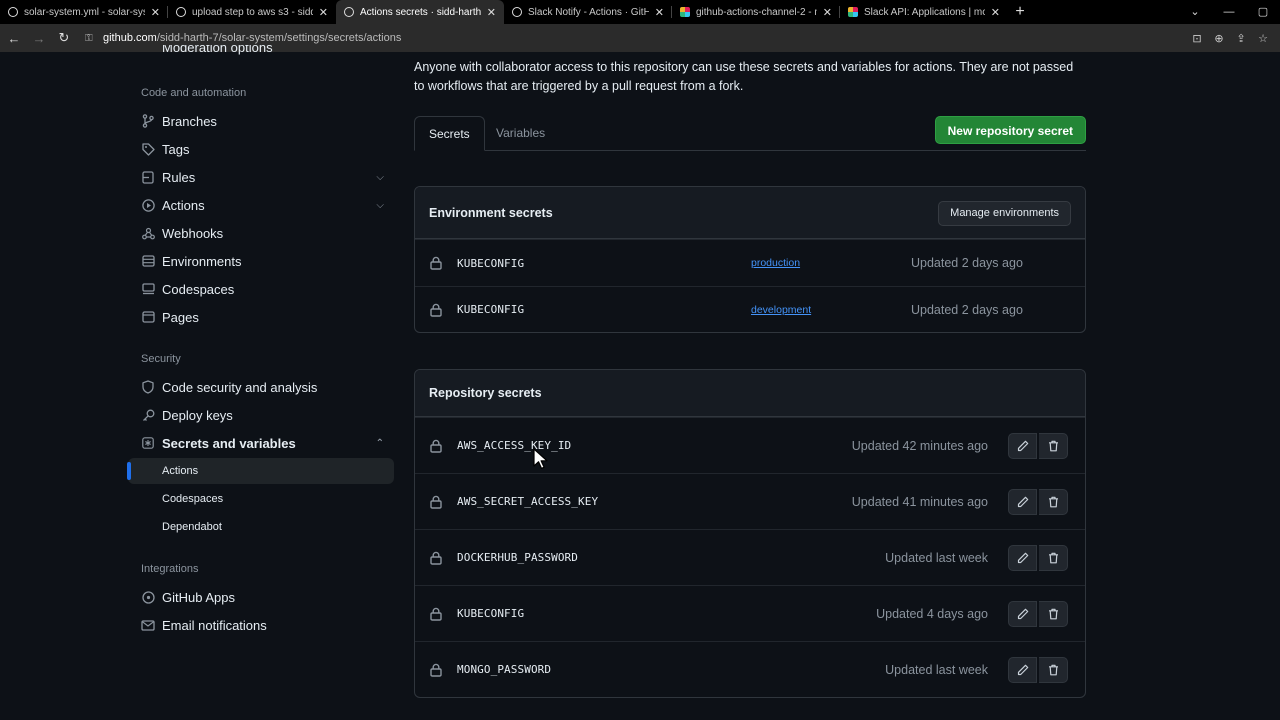  What do you see at coordinates (261, 149) in the screenshot?
I see `sidebar-item-tags: Tags` at bounding box center [261, 149].